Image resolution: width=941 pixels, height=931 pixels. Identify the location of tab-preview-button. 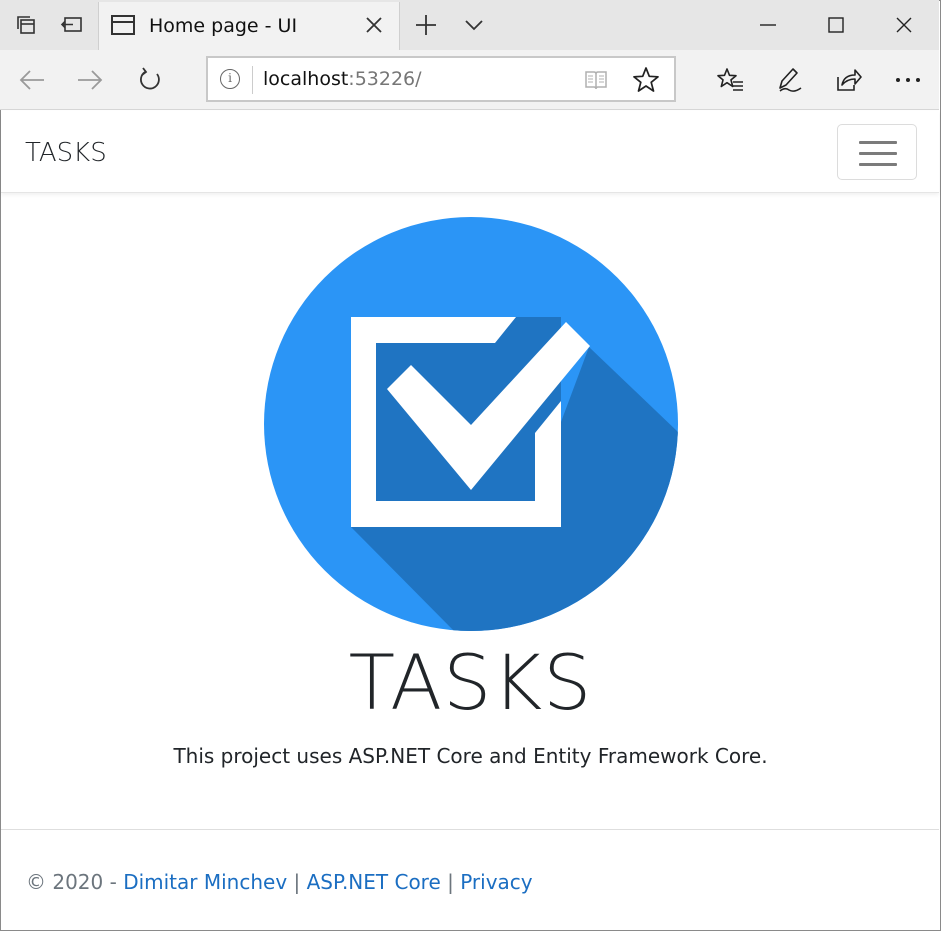
(474, 25).